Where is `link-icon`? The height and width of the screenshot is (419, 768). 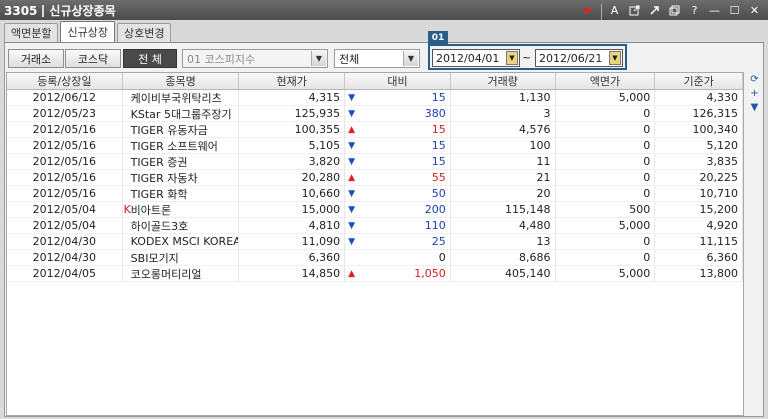
link-icon is located at coordinates (654, 10).